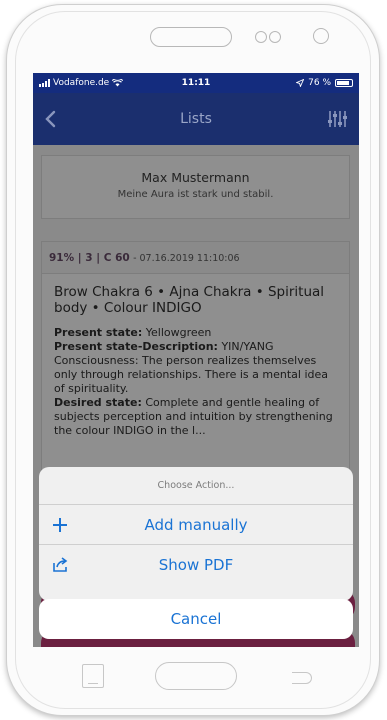 This screenshot has height=720, width=387. Describe the element at coordinates (196, 676) in the screenshot. I see `home-button` at that location.